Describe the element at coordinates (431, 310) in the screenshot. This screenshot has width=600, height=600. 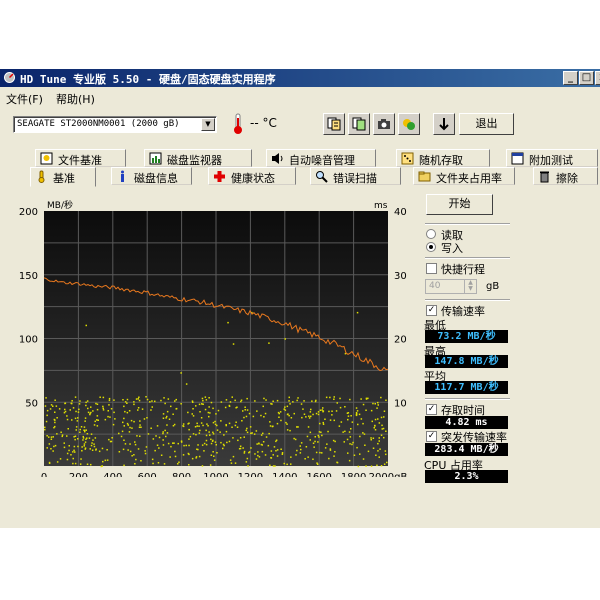
I see `transfer-rate-checkbox: ✓` at that location.